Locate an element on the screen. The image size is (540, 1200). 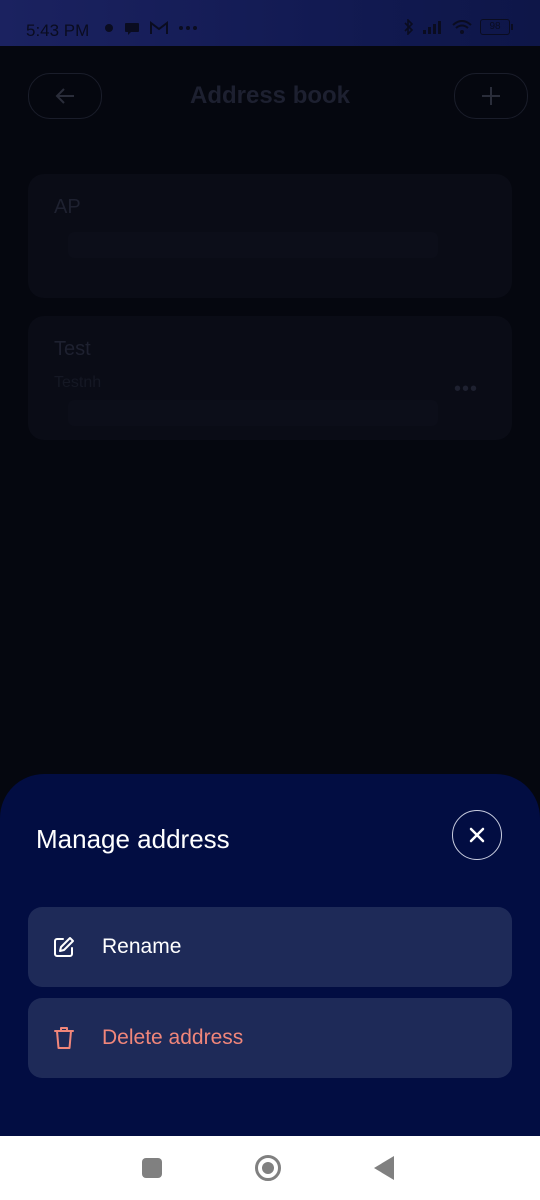
plus-icon is located at coordinates (491, 96).